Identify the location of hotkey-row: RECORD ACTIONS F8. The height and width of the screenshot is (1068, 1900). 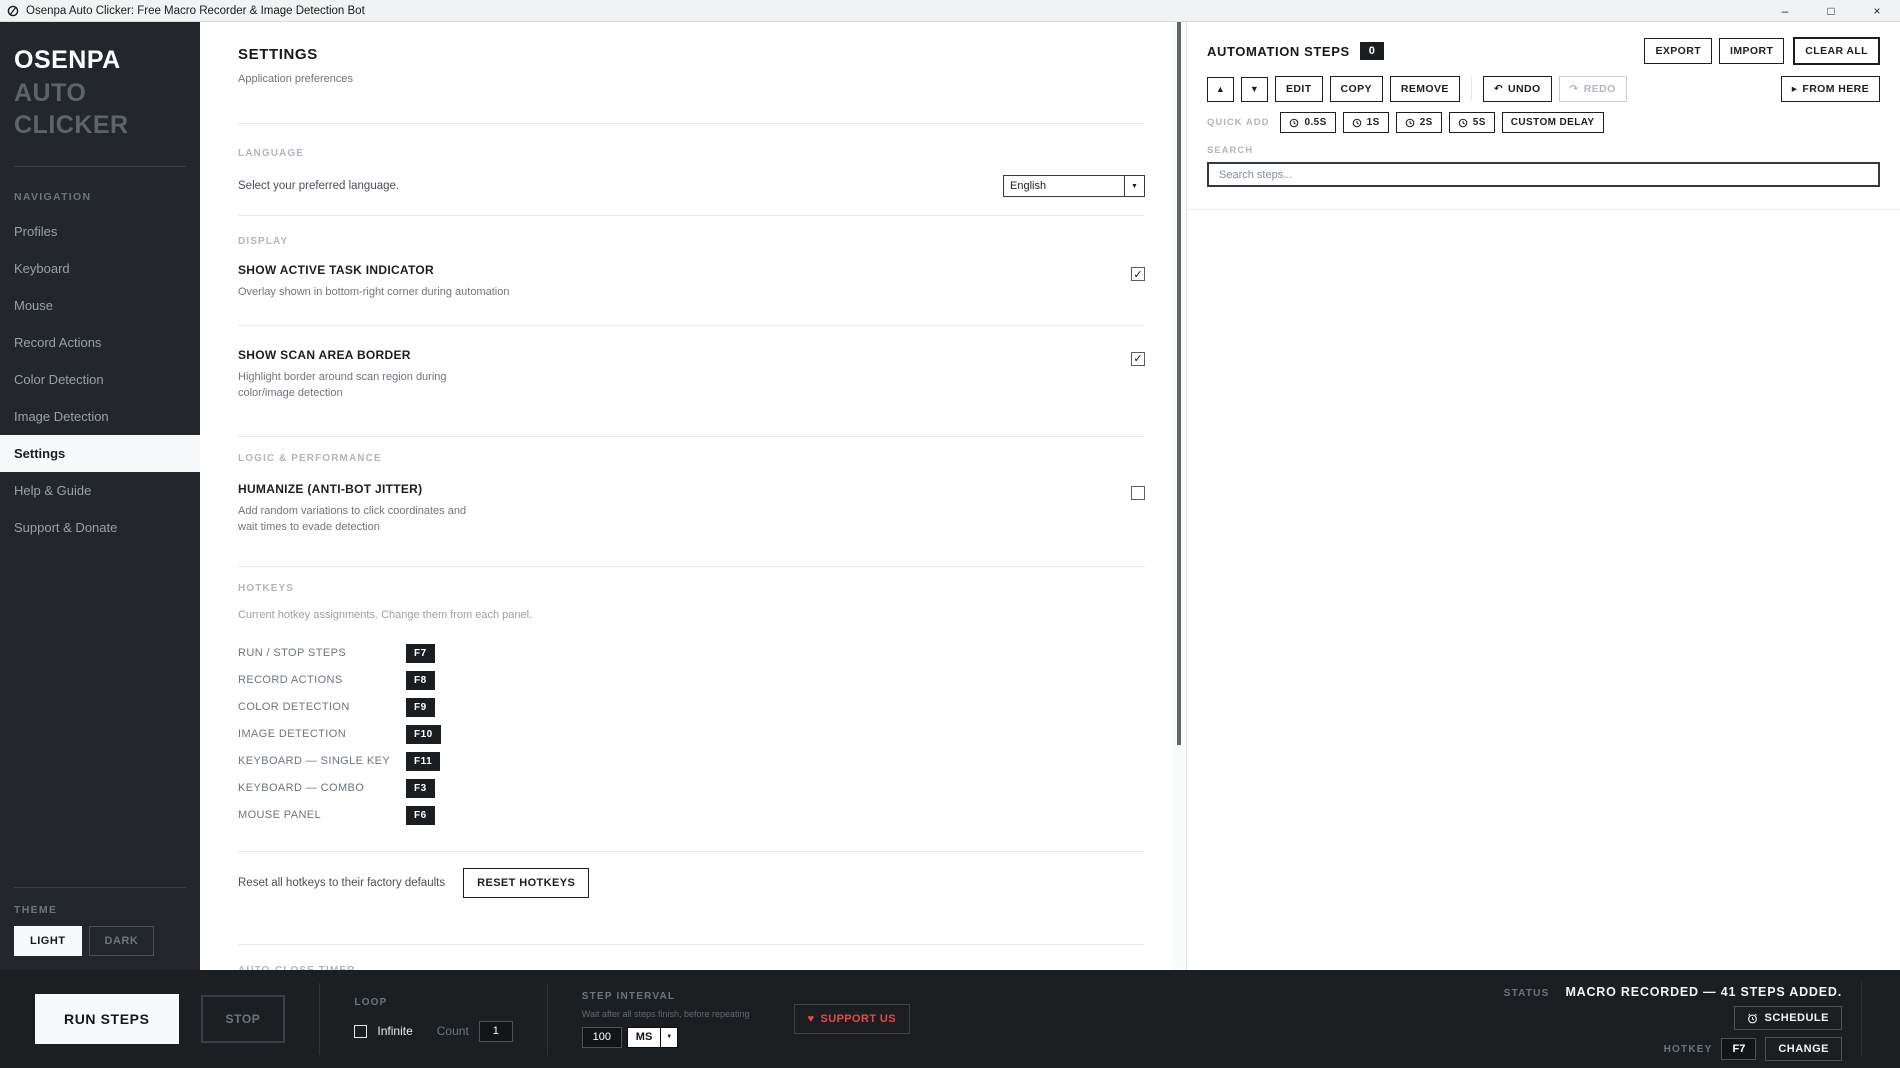
(691, 680).